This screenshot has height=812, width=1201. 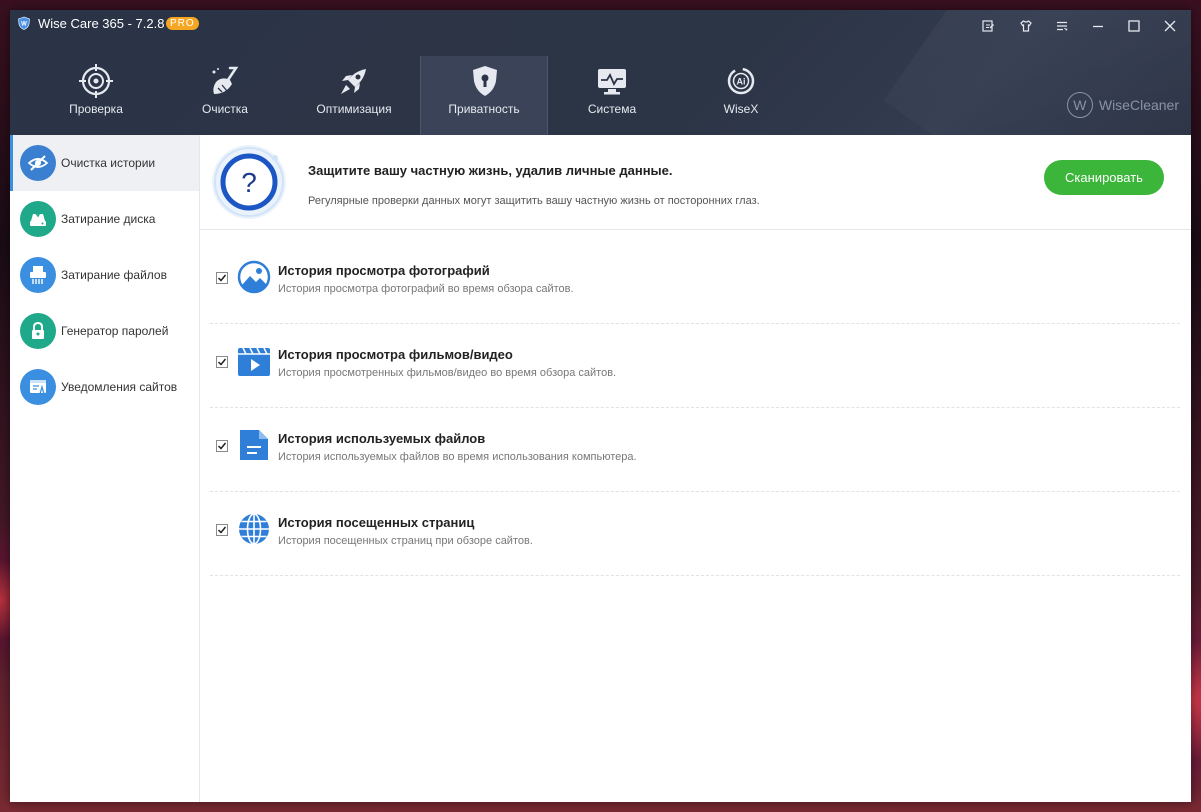 I want to click on tab-system: Система, so click(x=612, y=95).